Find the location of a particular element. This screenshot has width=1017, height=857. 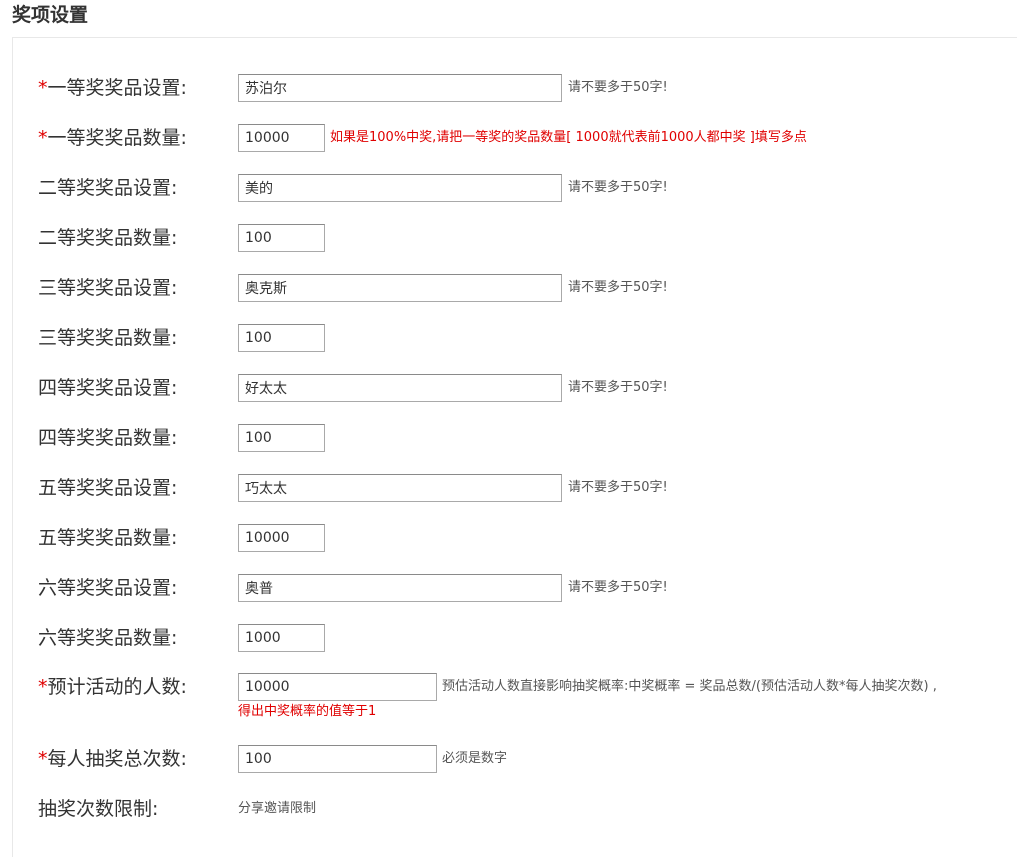

page-title: 奖项设置 is located at coordinates (50, 15).